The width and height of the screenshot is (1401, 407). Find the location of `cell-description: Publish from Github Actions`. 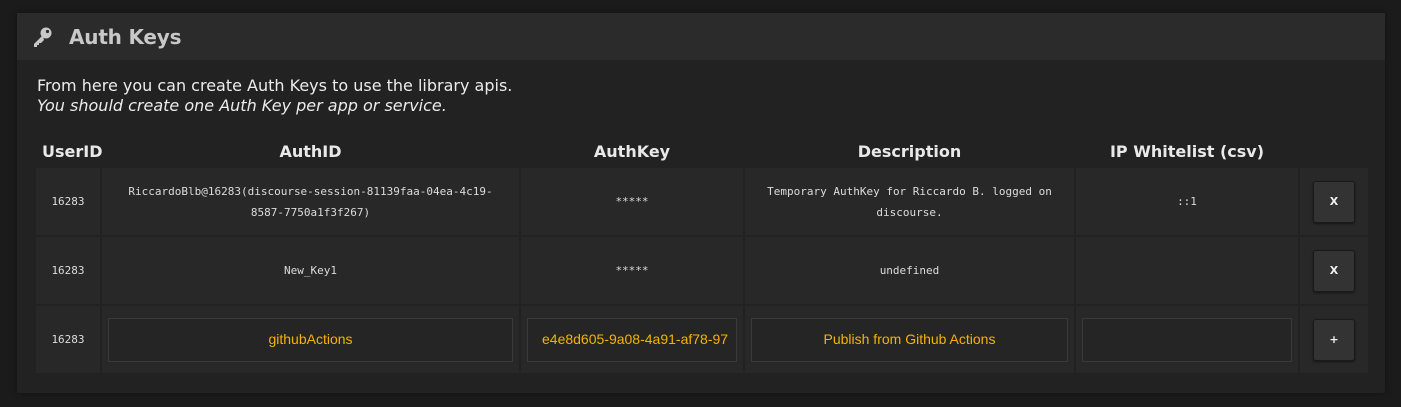

cell-description: Publish from Github Actions is located at coordinates (909, 339).